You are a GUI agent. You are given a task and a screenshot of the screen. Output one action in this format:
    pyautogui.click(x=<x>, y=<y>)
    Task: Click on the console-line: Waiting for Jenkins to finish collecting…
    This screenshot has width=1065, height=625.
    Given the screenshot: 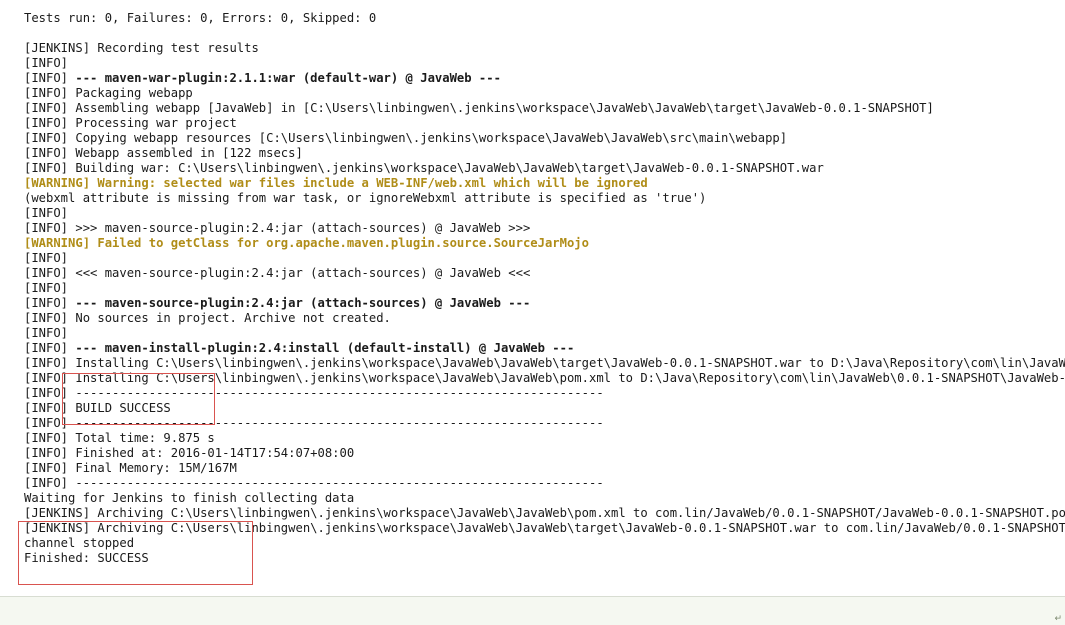 What is the action you would take?
    pyautogui.click(x=189, y=498)
    